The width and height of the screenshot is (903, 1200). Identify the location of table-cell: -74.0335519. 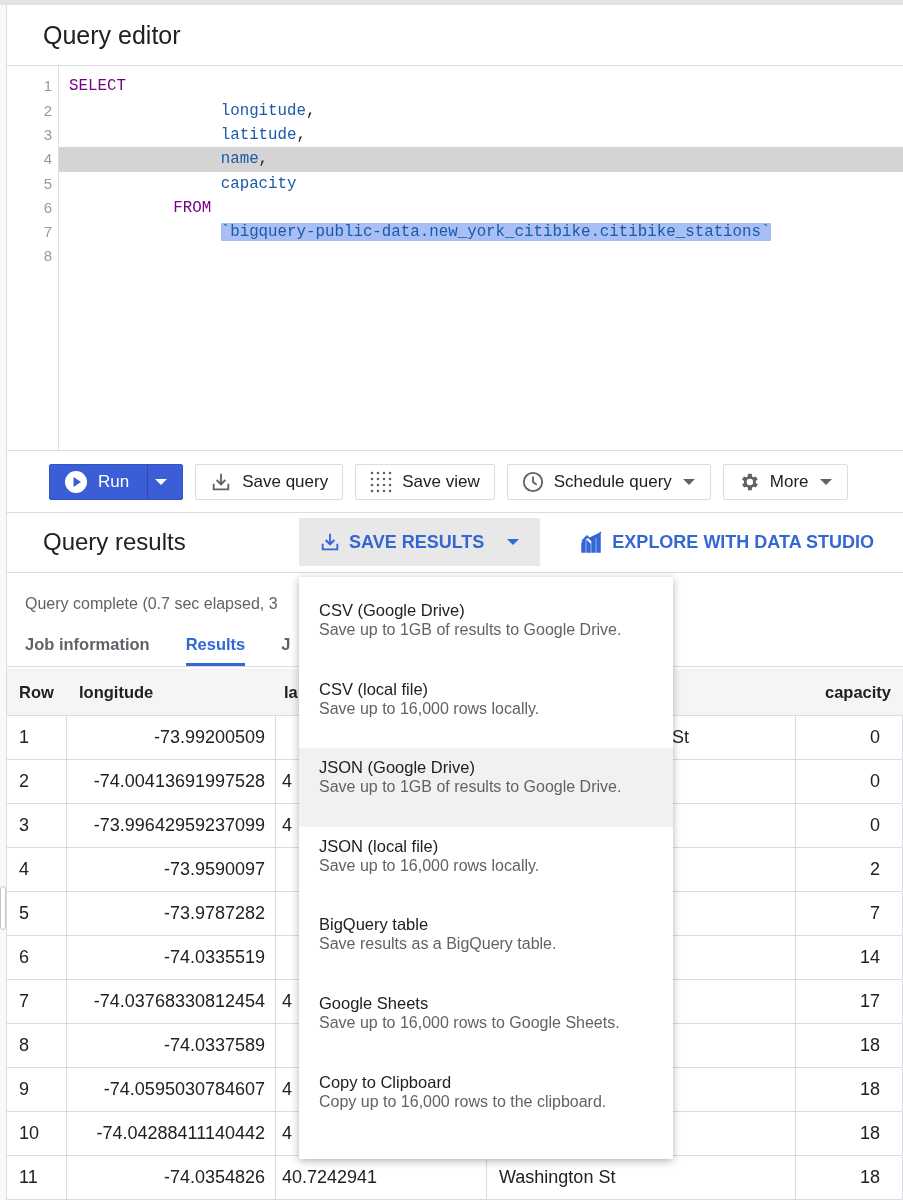
(171, 958).